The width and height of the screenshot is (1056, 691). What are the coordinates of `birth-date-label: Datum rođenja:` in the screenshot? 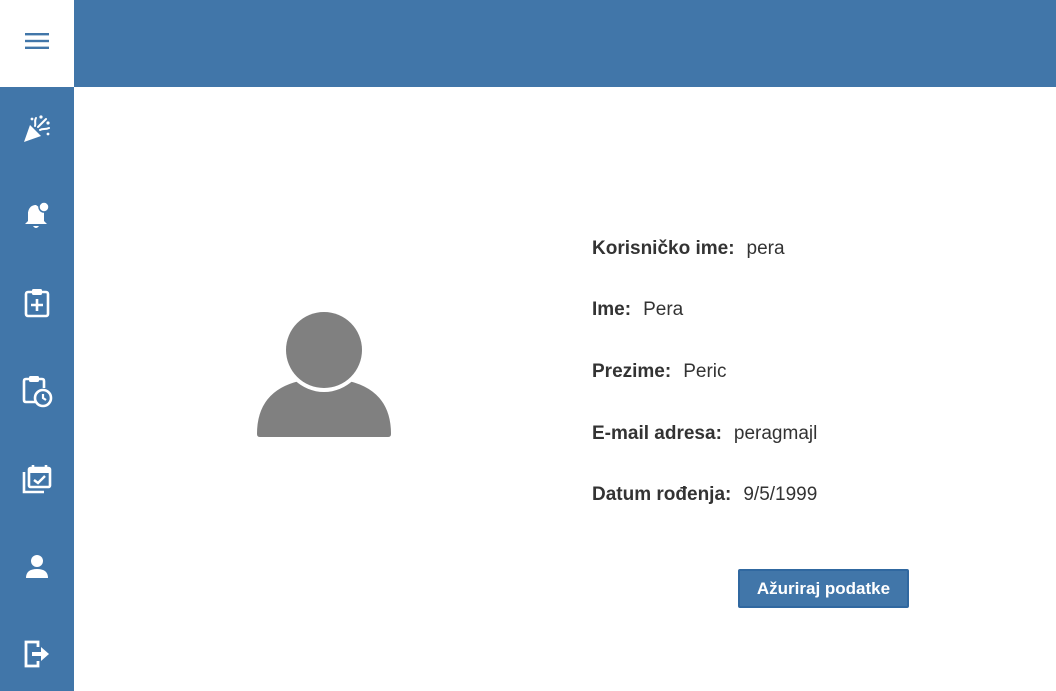 It's located at (662, 494).